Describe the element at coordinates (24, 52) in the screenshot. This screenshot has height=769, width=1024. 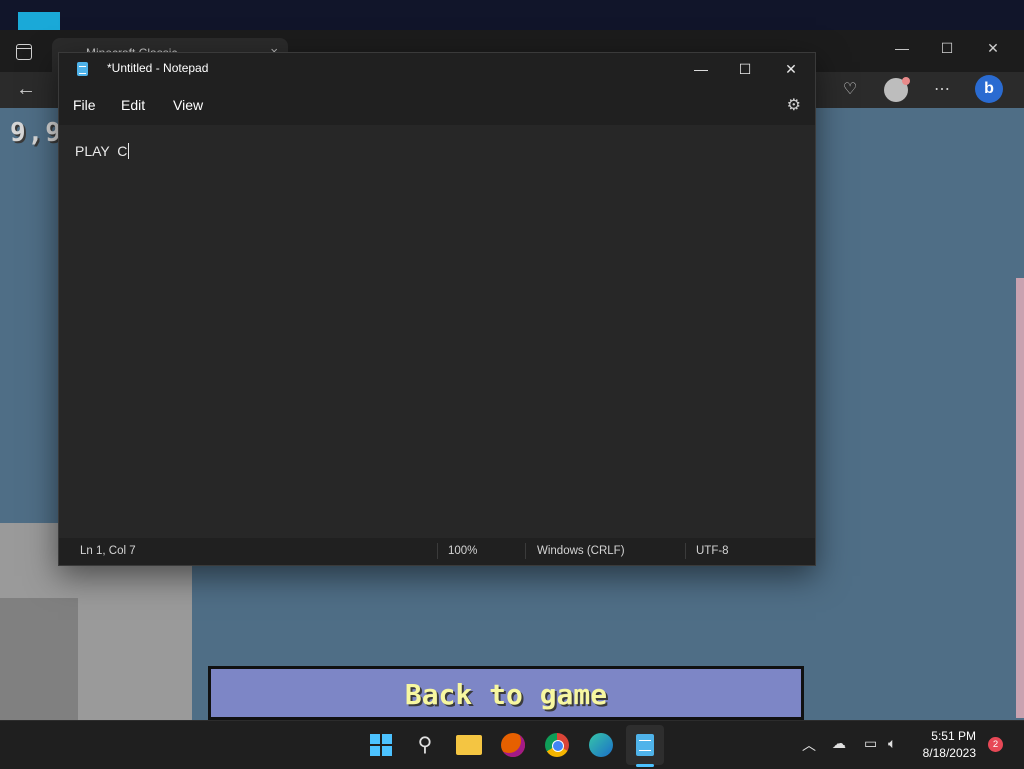
I see `tab-actions-icon` at that location.